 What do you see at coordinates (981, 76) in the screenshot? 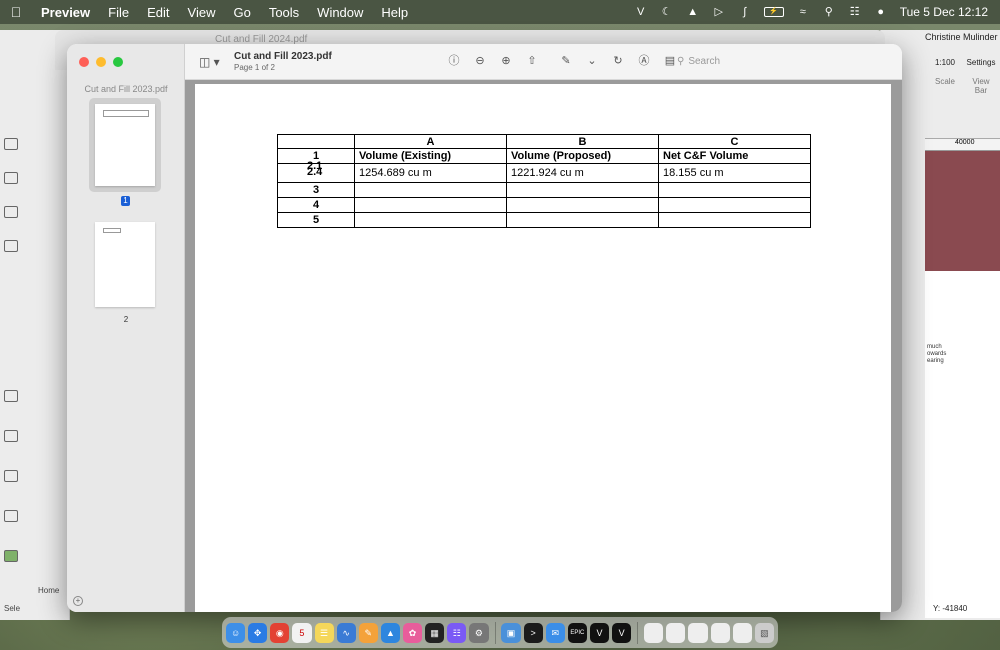
I see `settings-control: Settings View Bar` at bounding box center [981, 76].